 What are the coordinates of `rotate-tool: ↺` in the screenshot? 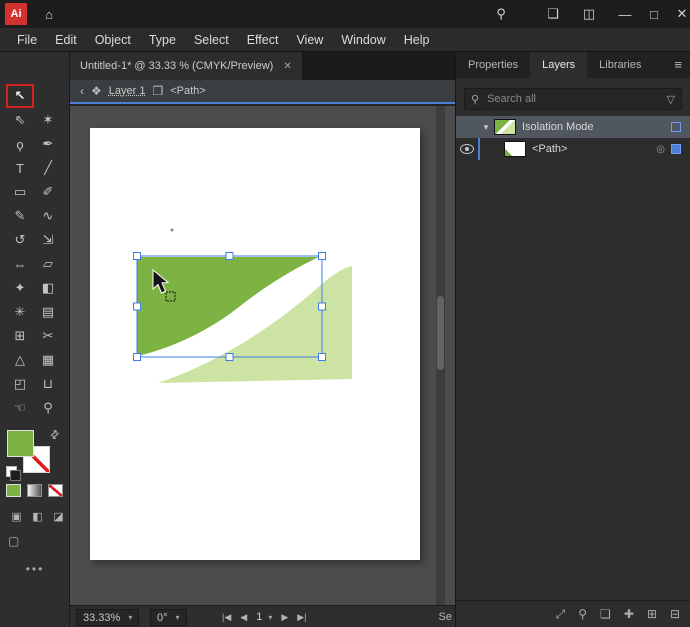 It's located at (20, 240).